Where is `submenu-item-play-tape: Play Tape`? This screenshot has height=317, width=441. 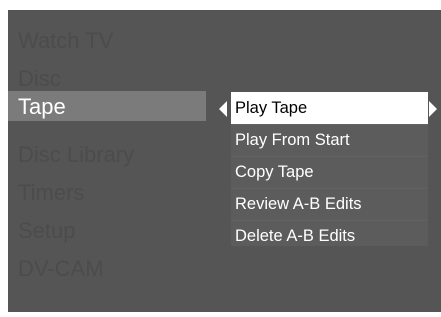
submenu-item-play-tape: Play Tape is located at coordinates (329, 108).